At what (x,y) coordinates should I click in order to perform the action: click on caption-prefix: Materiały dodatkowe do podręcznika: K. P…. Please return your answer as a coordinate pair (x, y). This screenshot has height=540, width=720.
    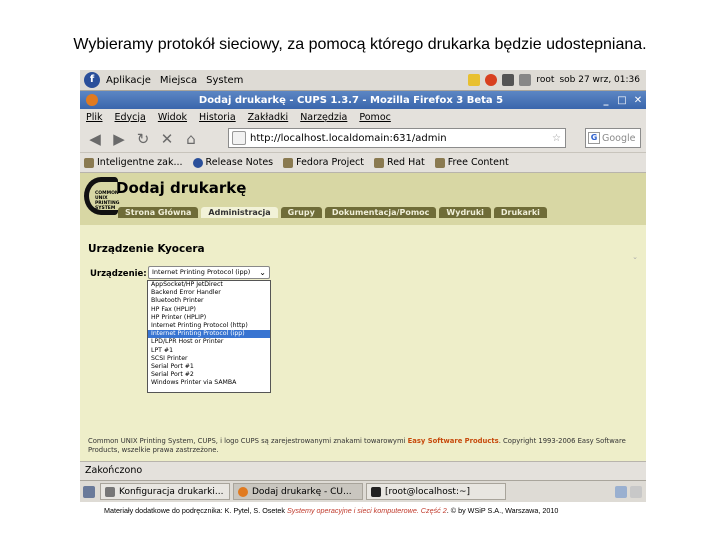
    Looking at the image, I should click on (194, 510).